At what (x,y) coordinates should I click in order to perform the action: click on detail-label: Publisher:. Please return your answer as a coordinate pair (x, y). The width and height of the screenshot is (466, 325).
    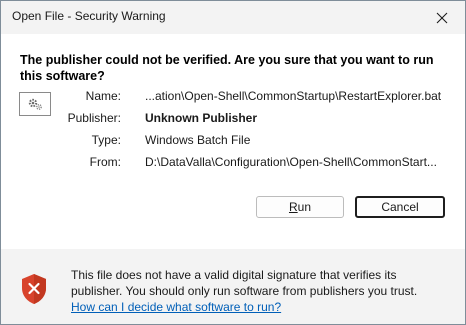
    Looking at the image, I should click on (94, 118).